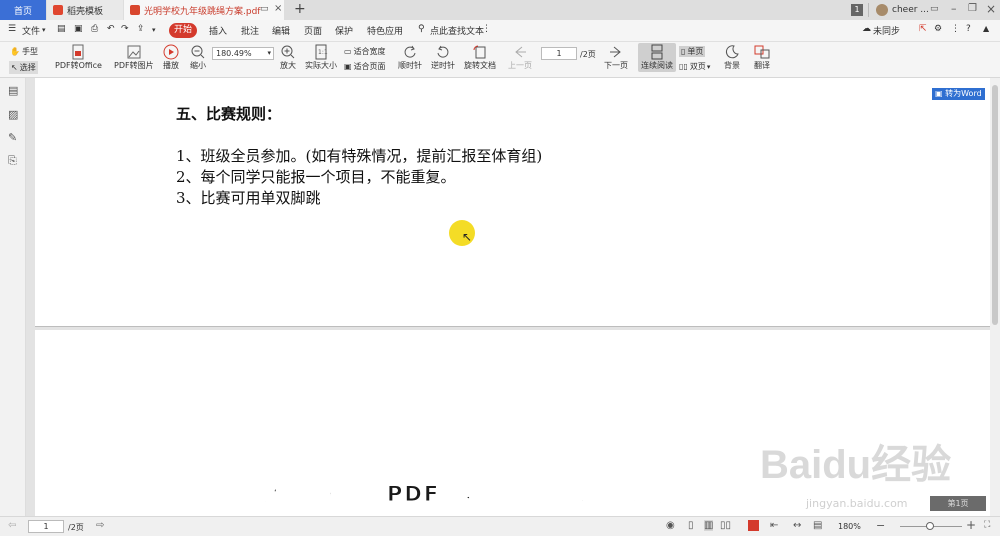  What do you see at coordinates (243, 53) in the screenshot?
I see `zoom-select: 180.49% ▾` at bounding box center [243, 53].